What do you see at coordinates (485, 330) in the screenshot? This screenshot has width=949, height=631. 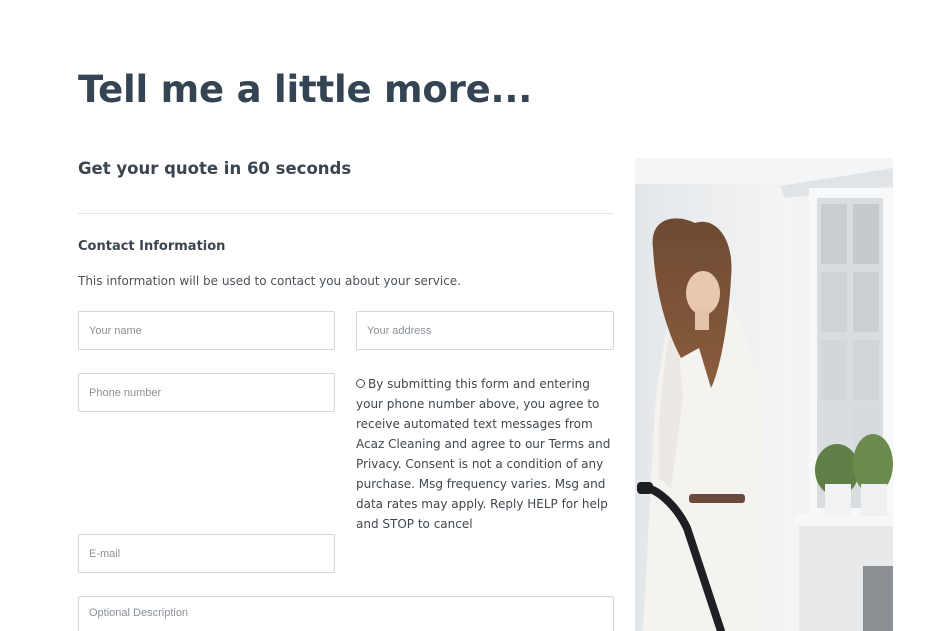 I see `address-input` at bounding box center [485, 330].